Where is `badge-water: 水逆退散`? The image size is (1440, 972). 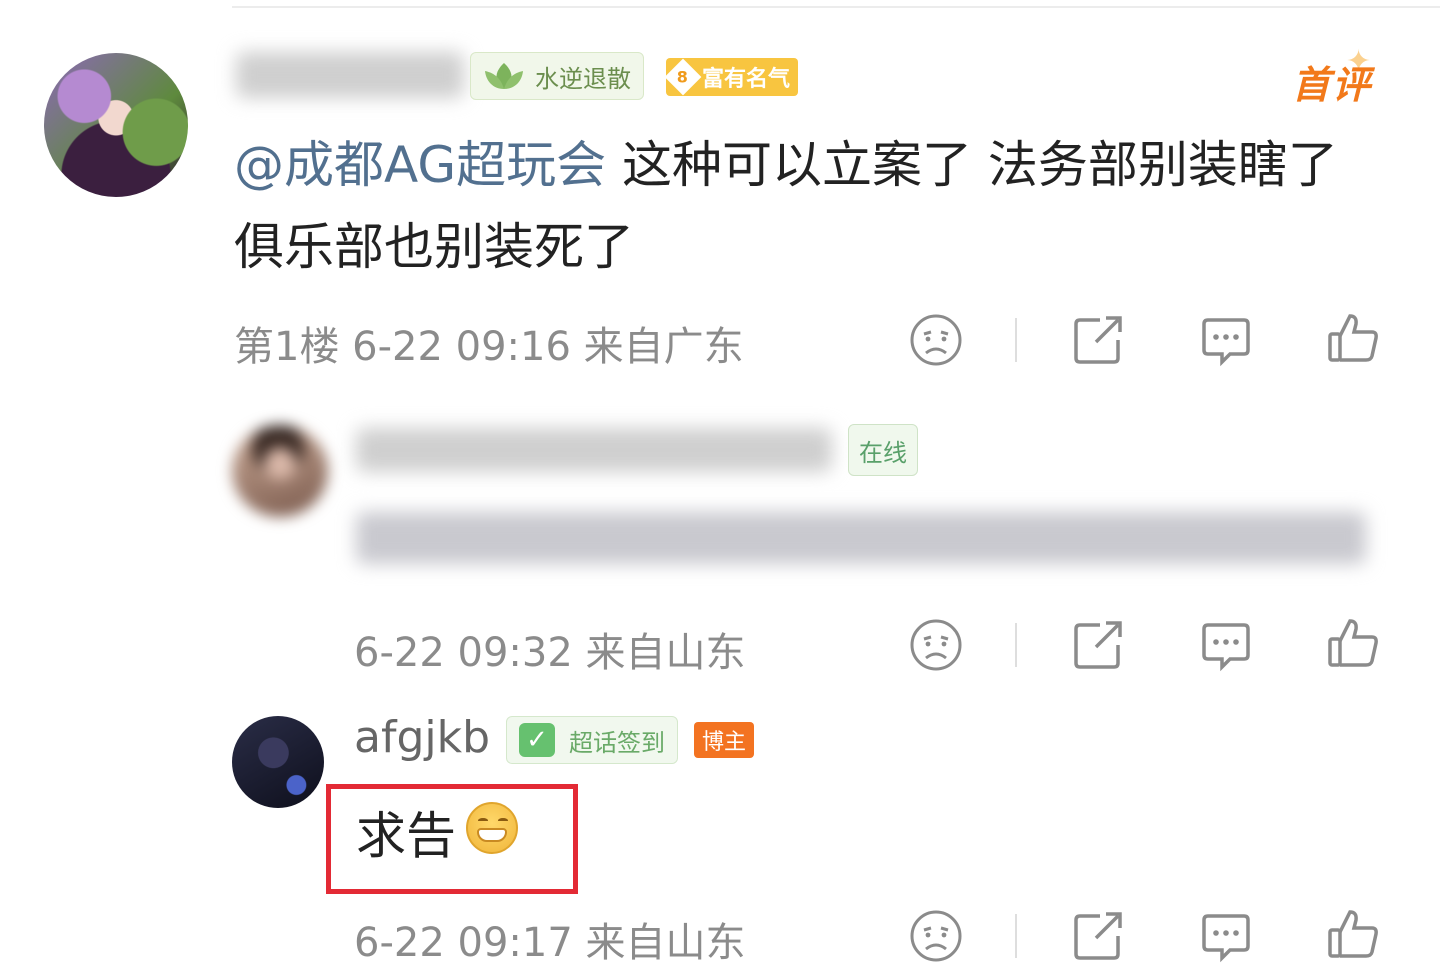 badge-water: 水逆退散 is located at coordinates (557, 76).